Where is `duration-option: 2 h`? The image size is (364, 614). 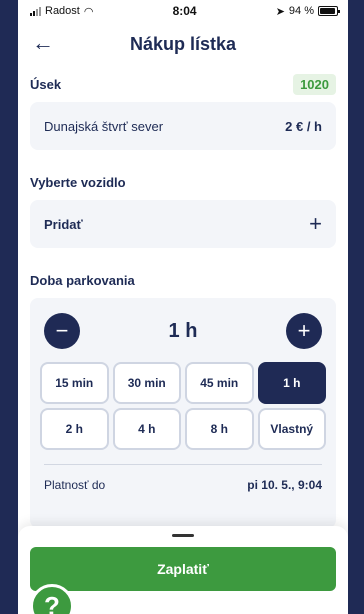
duration-option: 2 h is located at coordinates (74, 429).